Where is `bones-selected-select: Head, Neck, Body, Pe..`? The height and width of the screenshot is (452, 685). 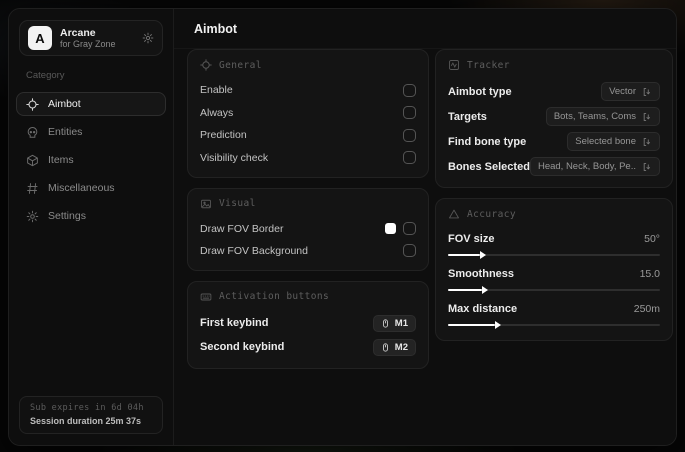 bones-selected-select: Head, Neck, Body, Pe.. is located at coordinates (594, 166).